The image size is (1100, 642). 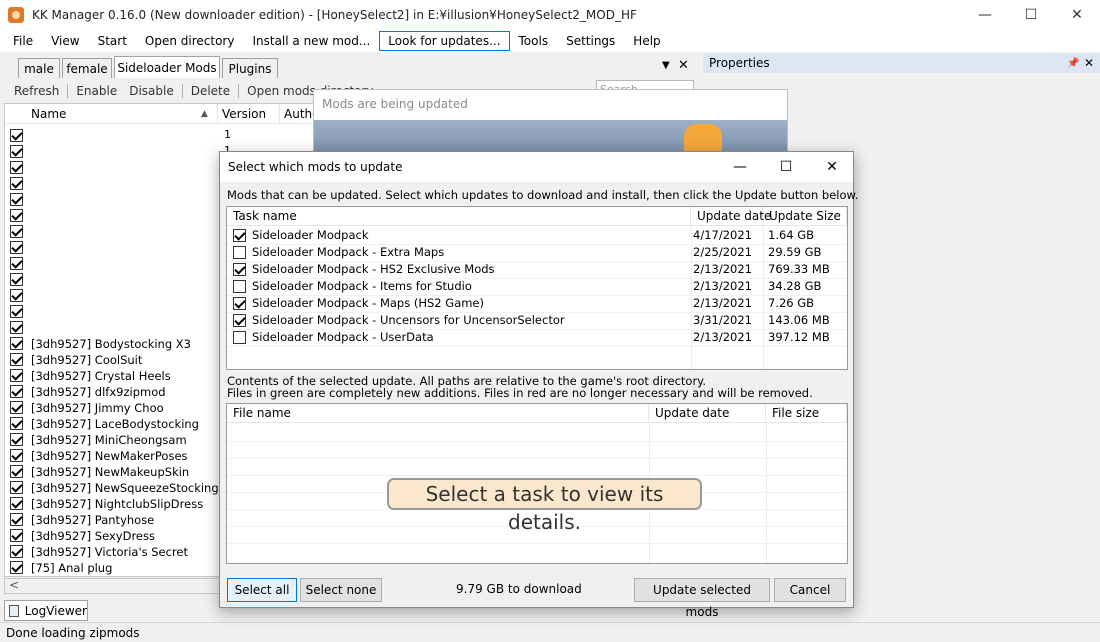 I want to click on log-viewer-tab: LogViewer, so click(x=46, y=610).